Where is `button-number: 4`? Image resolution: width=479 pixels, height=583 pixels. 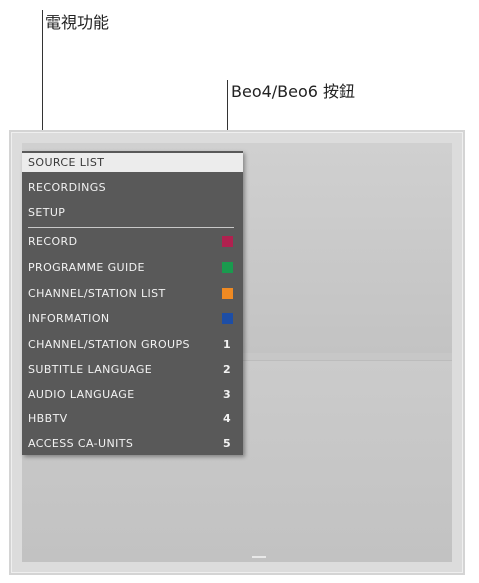 button-number: 4 is located at coordinates (226, 418).